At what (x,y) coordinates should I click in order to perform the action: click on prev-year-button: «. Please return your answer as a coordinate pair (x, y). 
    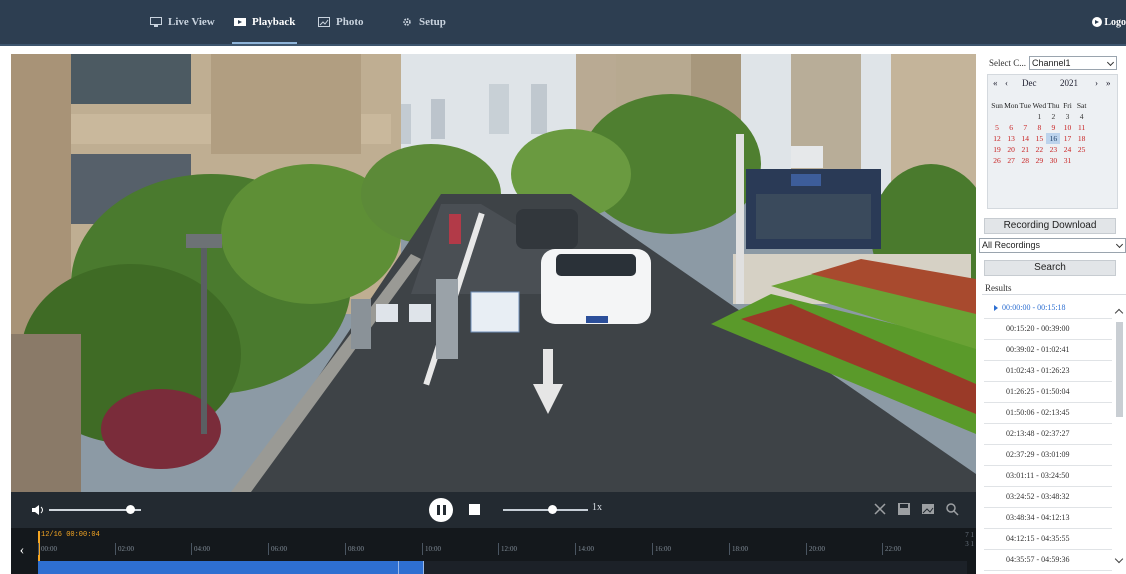
    Looking at the image, I should click on (995, 83).